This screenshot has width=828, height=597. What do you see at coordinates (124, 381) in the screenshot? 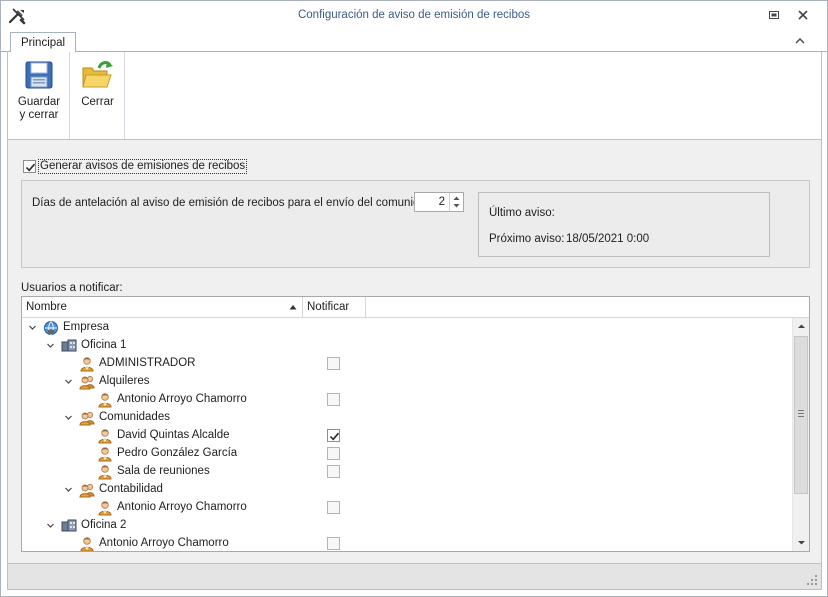
I see `tree-row-label: Alquileres` at bounding box center [124, 381].